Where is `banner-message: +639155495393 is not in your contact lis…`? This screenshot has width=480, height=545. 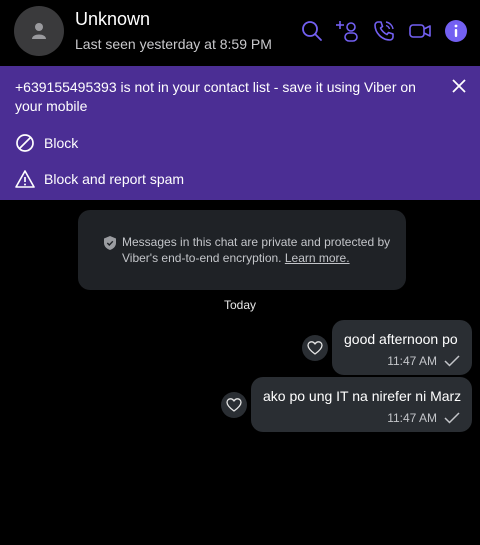 banner-message: +639155495393 is not in your contact lis… is located at coordinates (215, 96).